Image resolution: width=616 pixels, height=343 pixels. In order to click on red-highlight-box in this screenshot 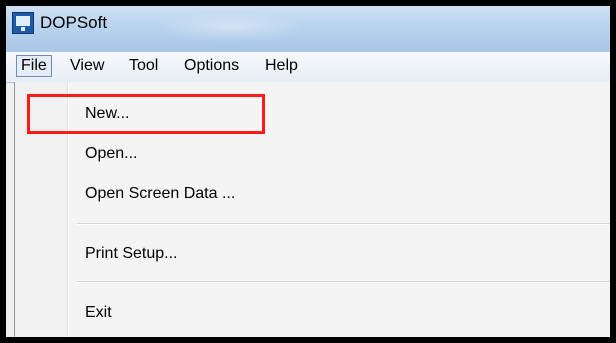, I will do `click(146, 114)`.